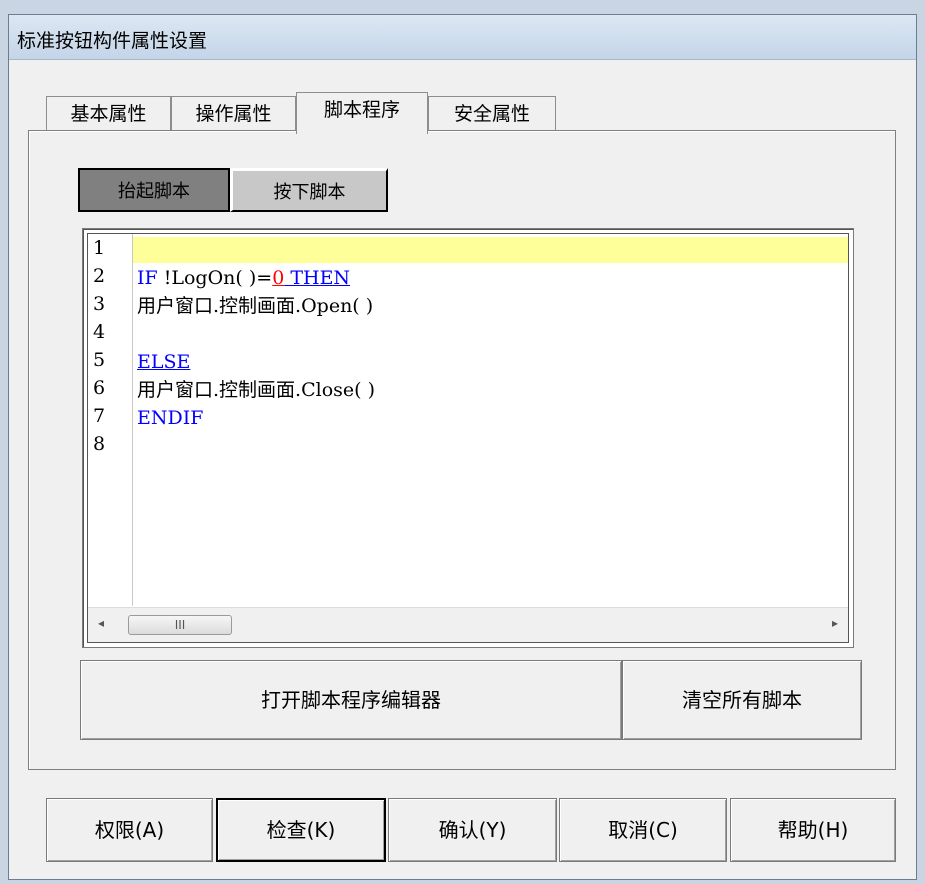 The width and height of the screenshot is (925, 884). What do you see at coordinates (101, 623) in the screenshot?
I see `scroll-left-arrow-icon: ◂` at bounding box center [101, 623].